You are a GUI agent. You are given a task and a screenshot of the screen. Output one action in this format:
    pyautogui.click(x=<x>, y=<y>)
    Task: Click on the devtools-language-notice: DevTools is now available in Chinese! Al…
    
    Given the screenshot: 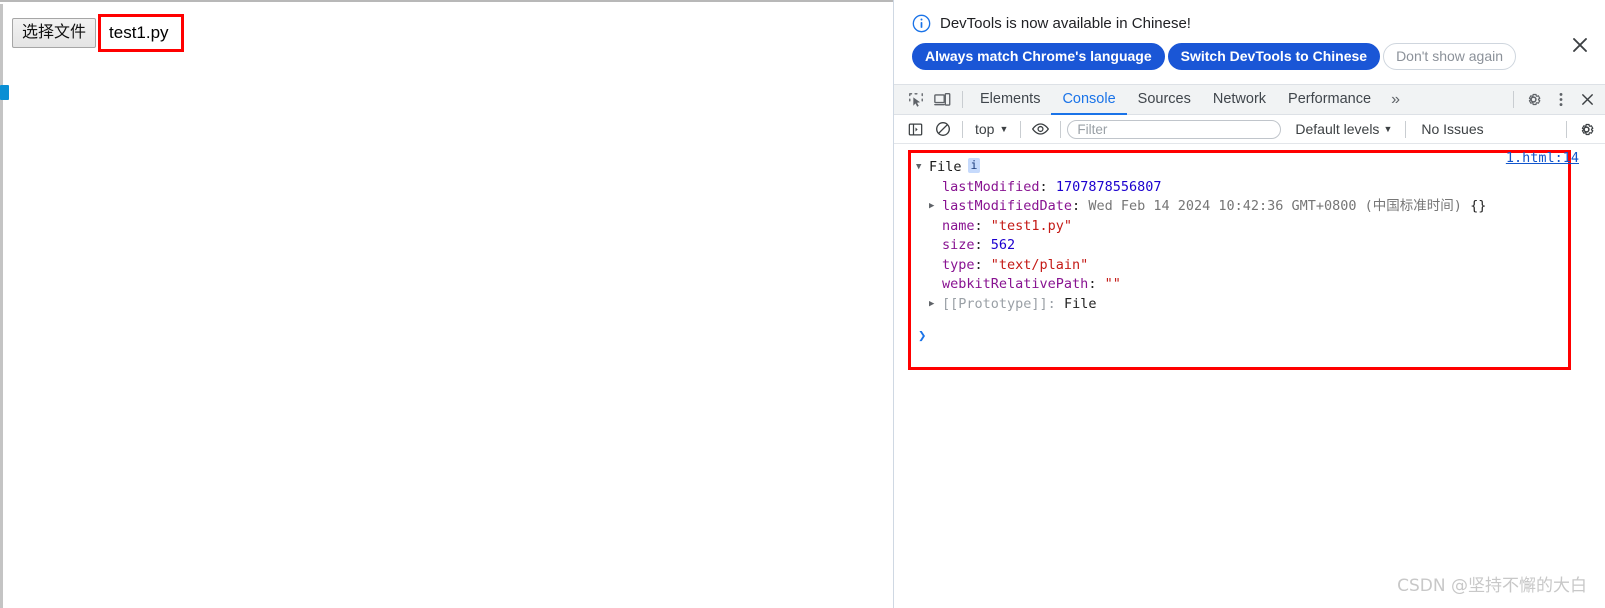 What is the action you would take?
    pyautogui.click(x=1249, y=42)
    